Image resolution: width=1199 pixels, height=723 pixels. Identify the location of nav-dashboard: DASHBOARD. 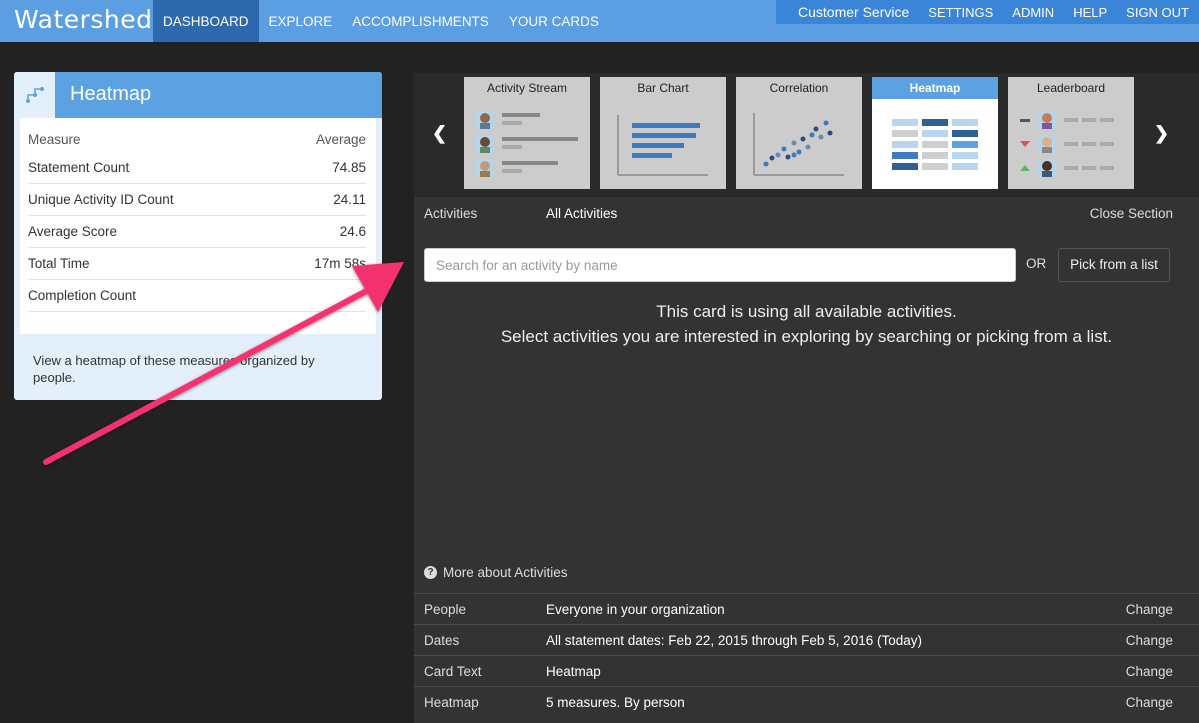
(206, 21).